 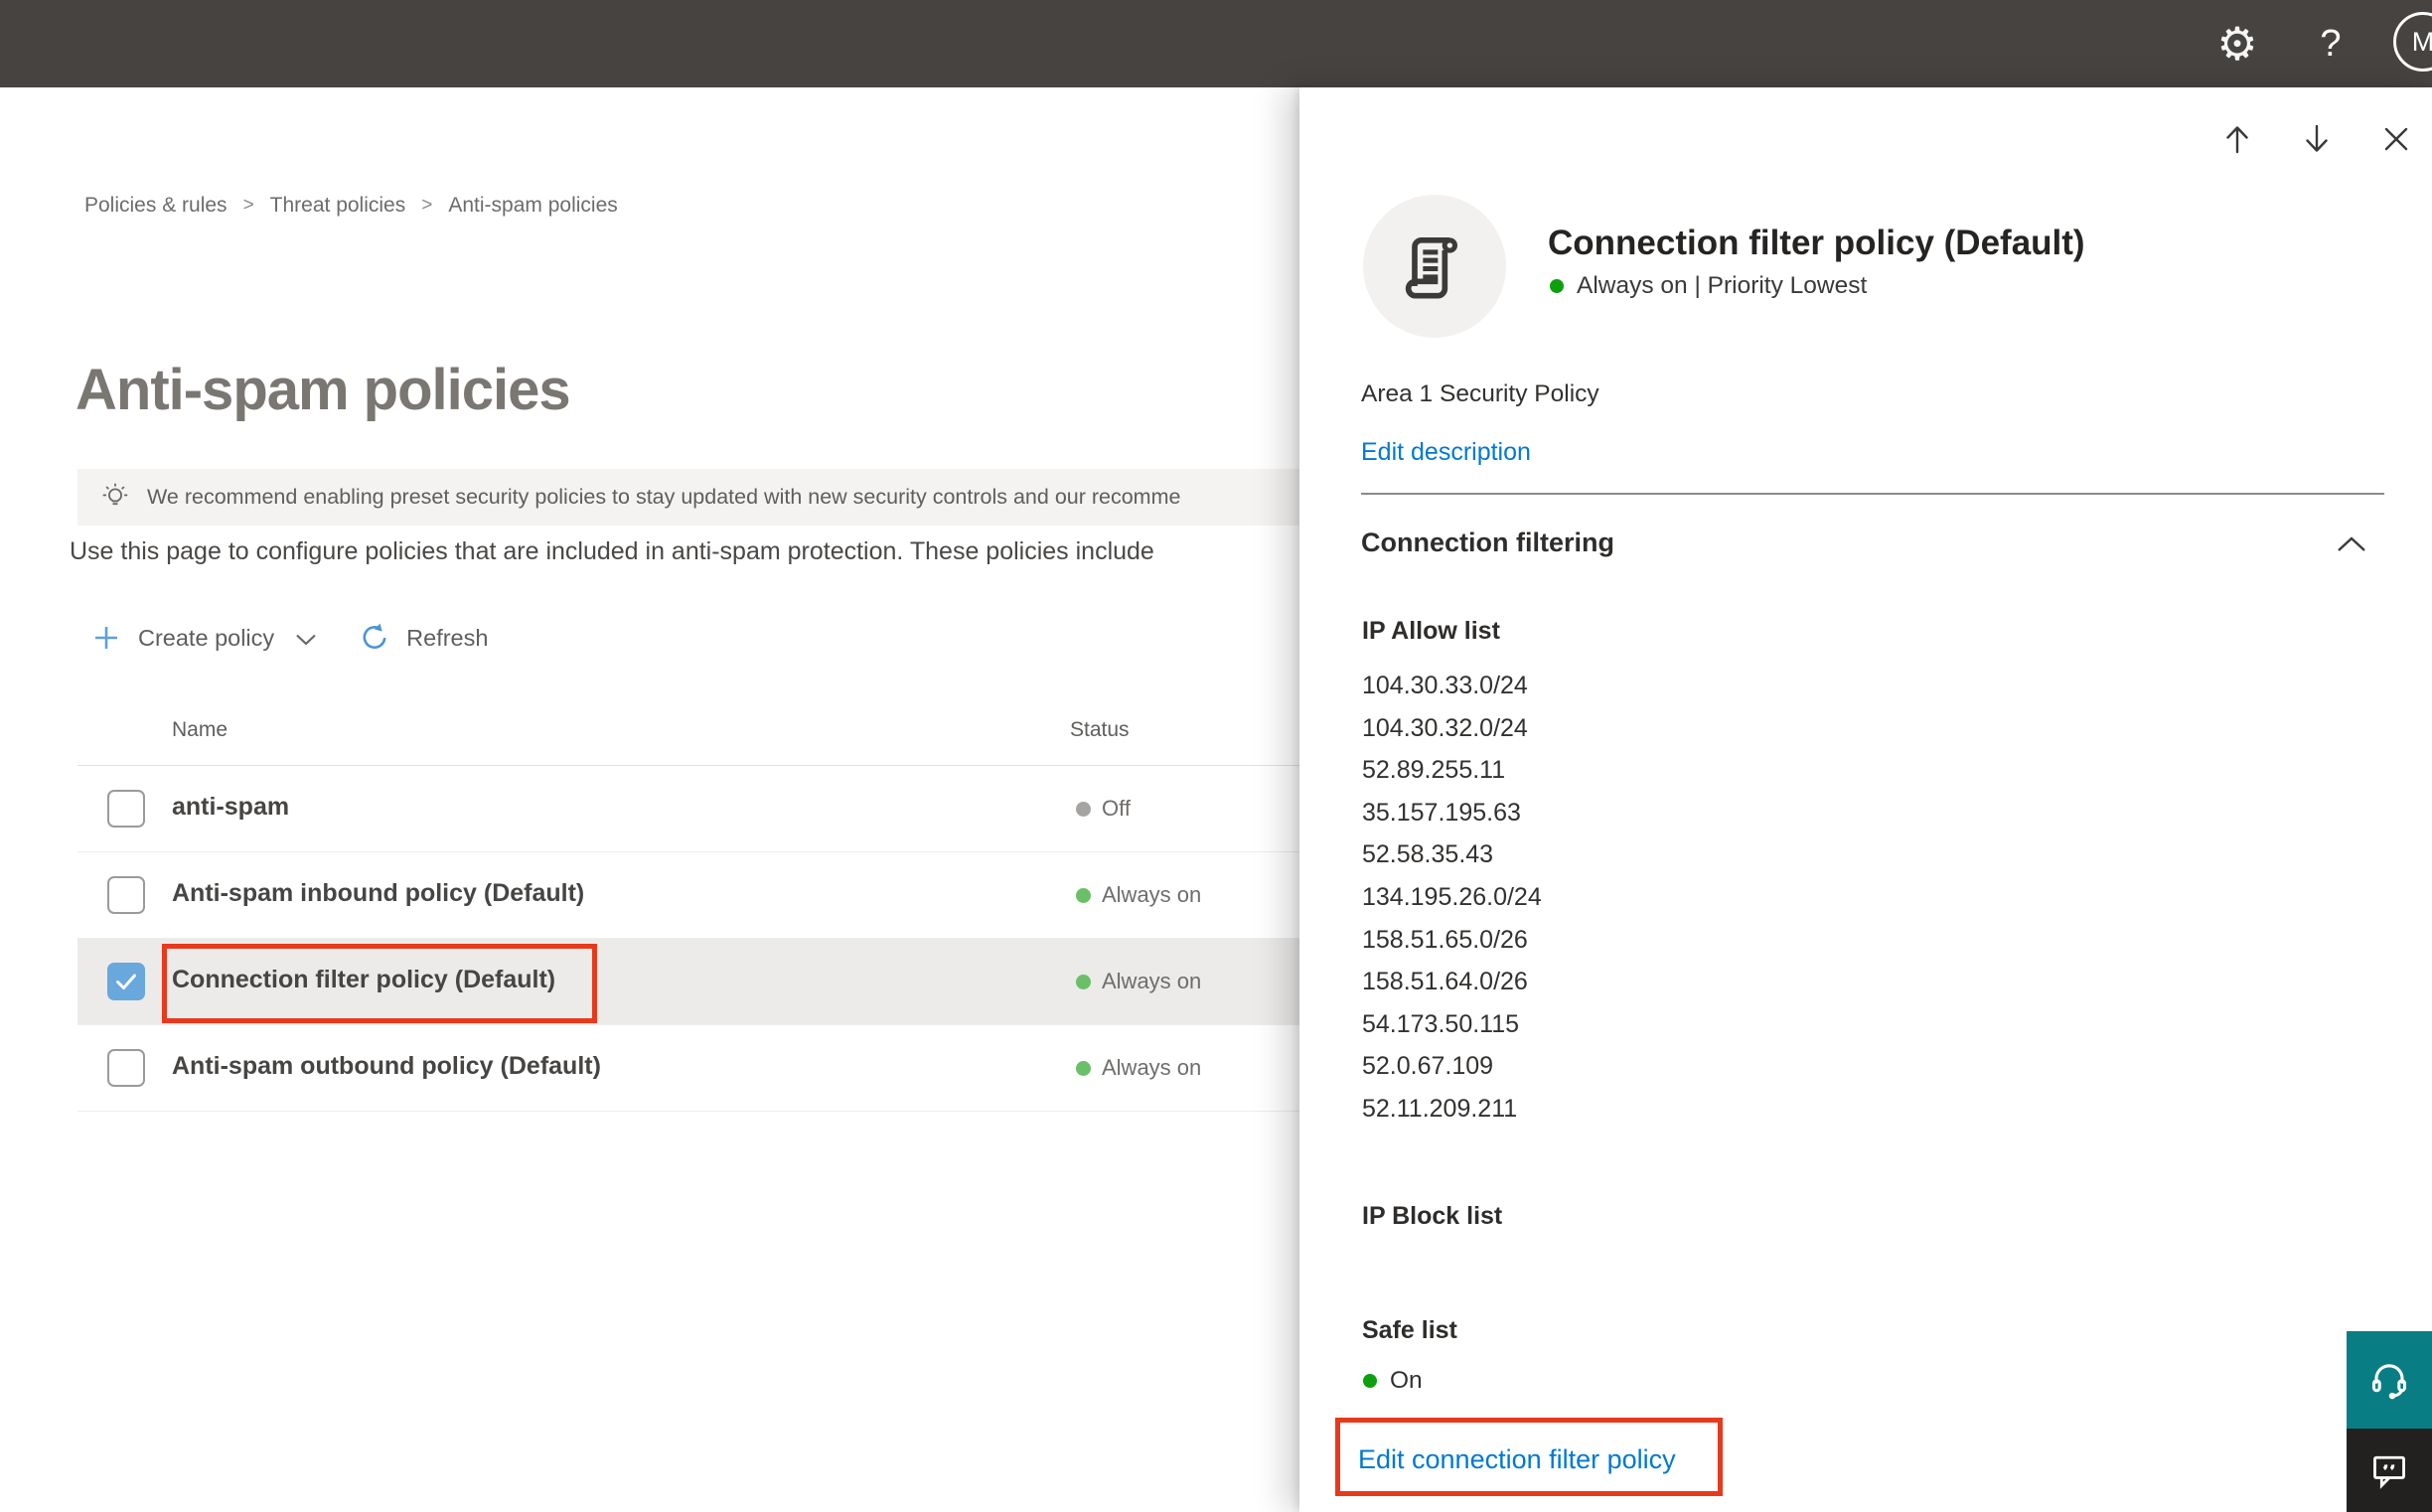 I want to click on policy-scroll-avatar, so click(x=1434, y=266).